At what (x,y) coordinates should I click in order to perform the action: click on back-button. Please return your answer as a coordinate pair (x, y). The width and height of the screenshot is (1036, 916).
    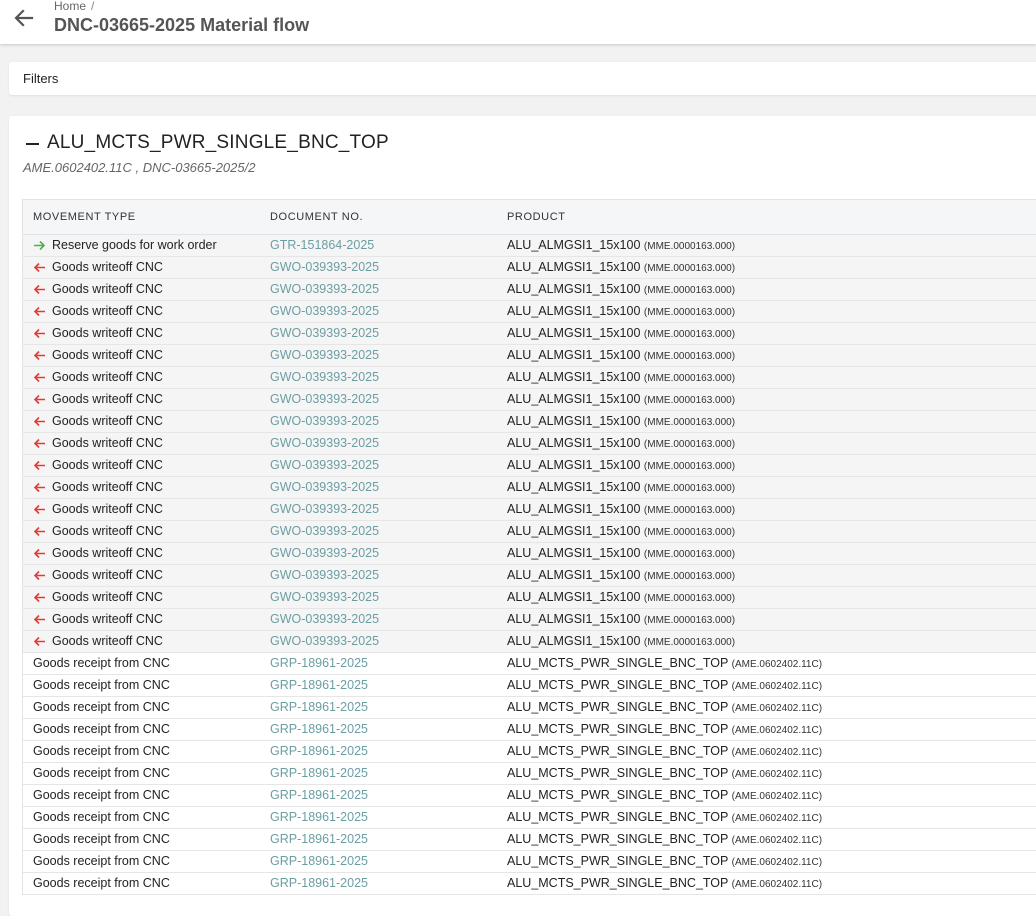
    Looking at the image, I should click on (24, 18).